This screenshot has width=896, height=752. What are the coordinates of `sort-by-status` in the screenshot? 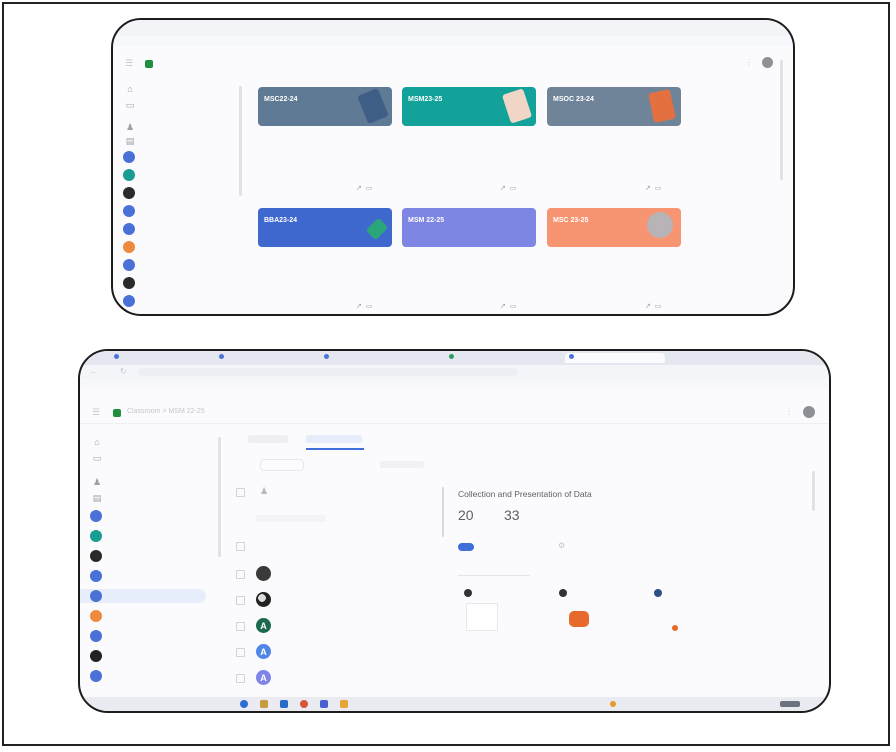 It's located at (291, 518).